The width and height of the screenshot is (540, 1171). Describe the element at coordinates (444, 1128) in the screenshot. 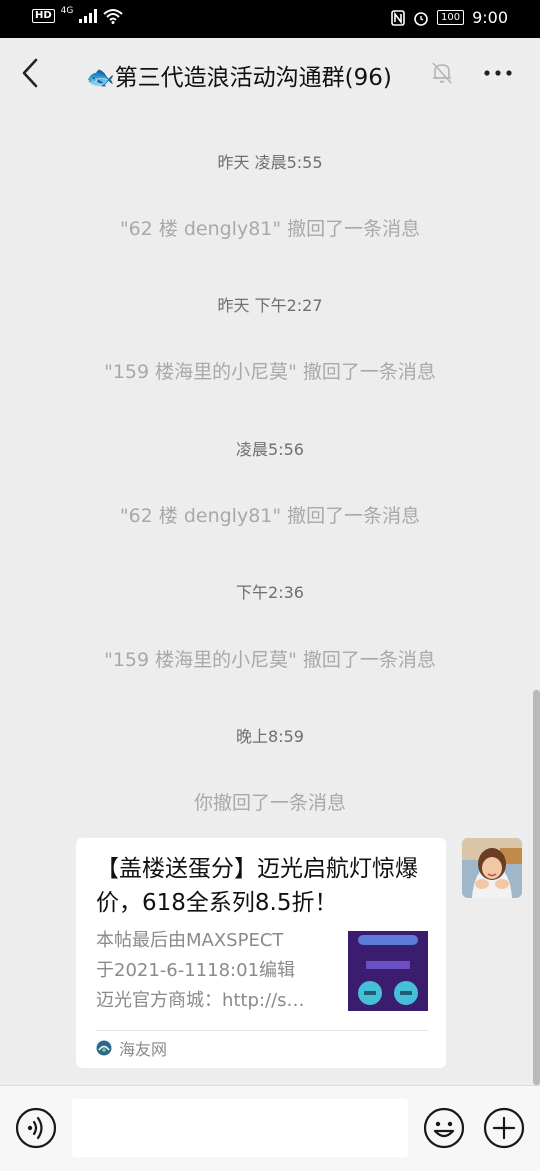

I see `emoji-icon` at that location.